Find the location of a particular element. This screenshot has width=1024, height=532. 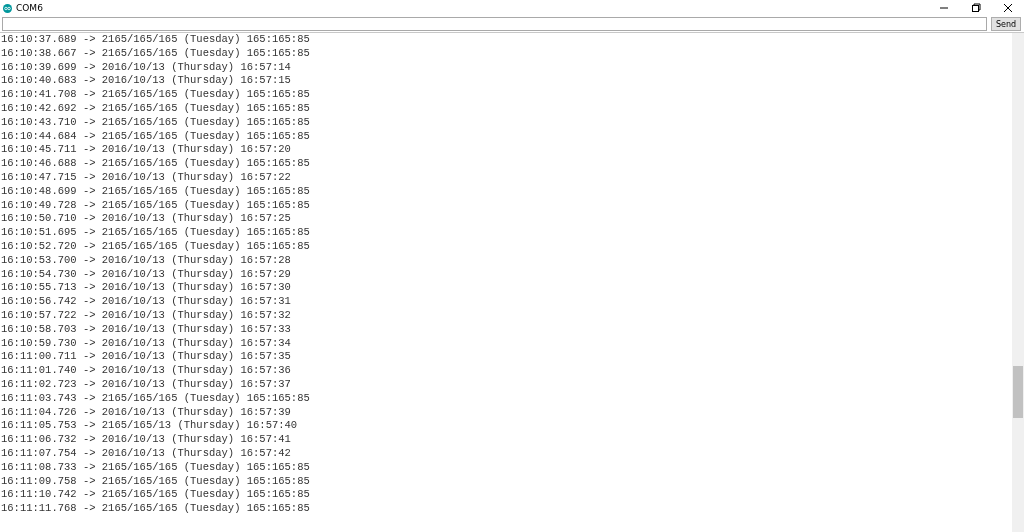

serial-output-line: 16:10:58.703 -> 2016/10/13 (Thursday) 16:57:33 is located at coordinates (146, 329).